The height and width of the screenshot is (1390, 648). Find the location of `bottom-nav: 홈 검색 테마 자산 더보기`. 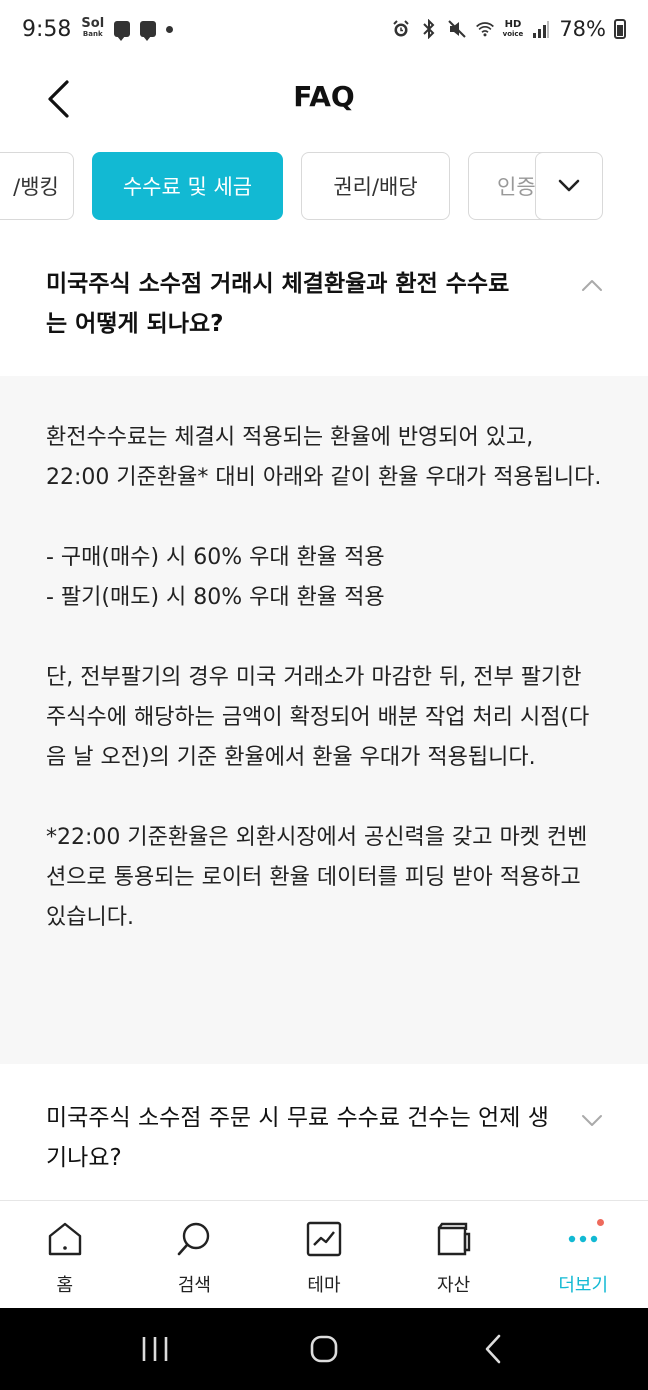

bottom-nav: 홈 검색 테마 자산 더보기 is located at coordinates (324, 1254).